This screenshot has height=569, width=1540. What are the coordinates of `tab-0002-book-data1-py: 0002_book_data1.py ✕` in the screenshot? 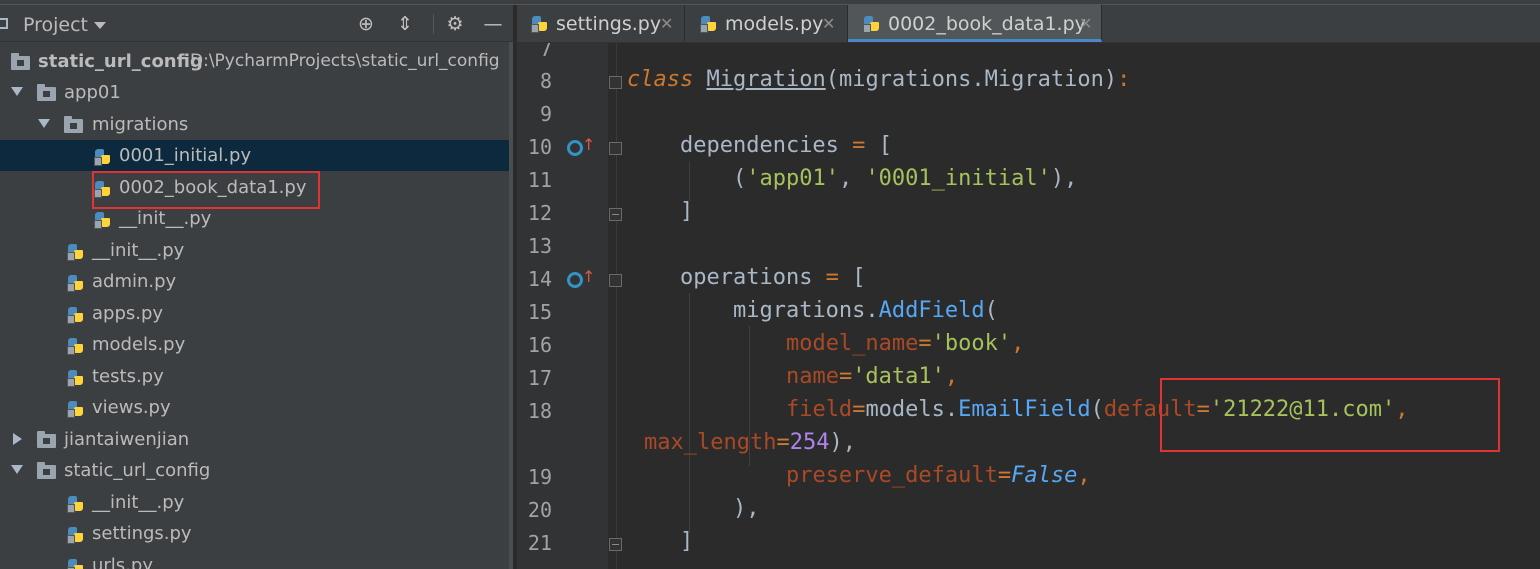 It's located at (975, 23).